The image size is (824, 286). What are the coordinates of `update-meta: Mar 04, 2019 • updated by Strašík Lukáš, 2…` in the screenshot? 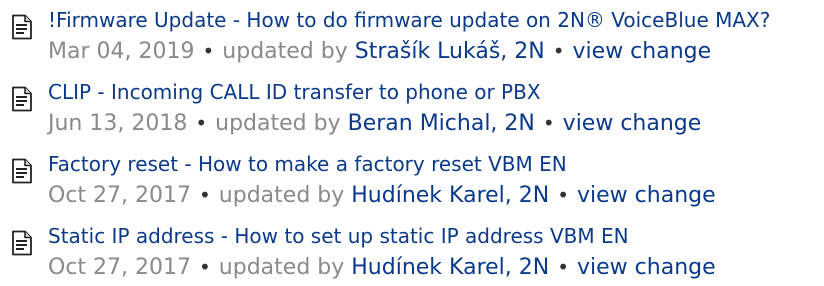 It's located at (379, 51).